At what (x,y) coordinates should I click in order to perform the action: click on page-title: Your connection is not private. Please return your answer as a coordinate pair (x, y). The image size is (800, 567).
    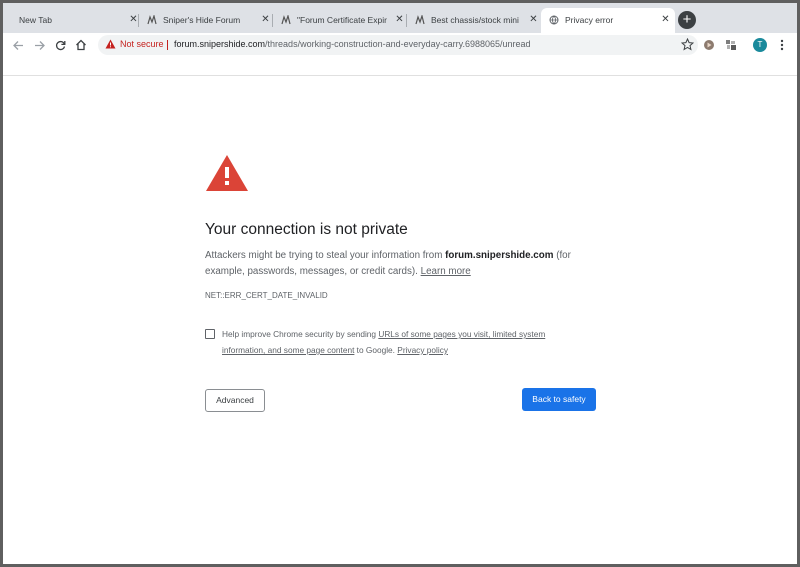
    Looking at the image, I should click on (306, 229).